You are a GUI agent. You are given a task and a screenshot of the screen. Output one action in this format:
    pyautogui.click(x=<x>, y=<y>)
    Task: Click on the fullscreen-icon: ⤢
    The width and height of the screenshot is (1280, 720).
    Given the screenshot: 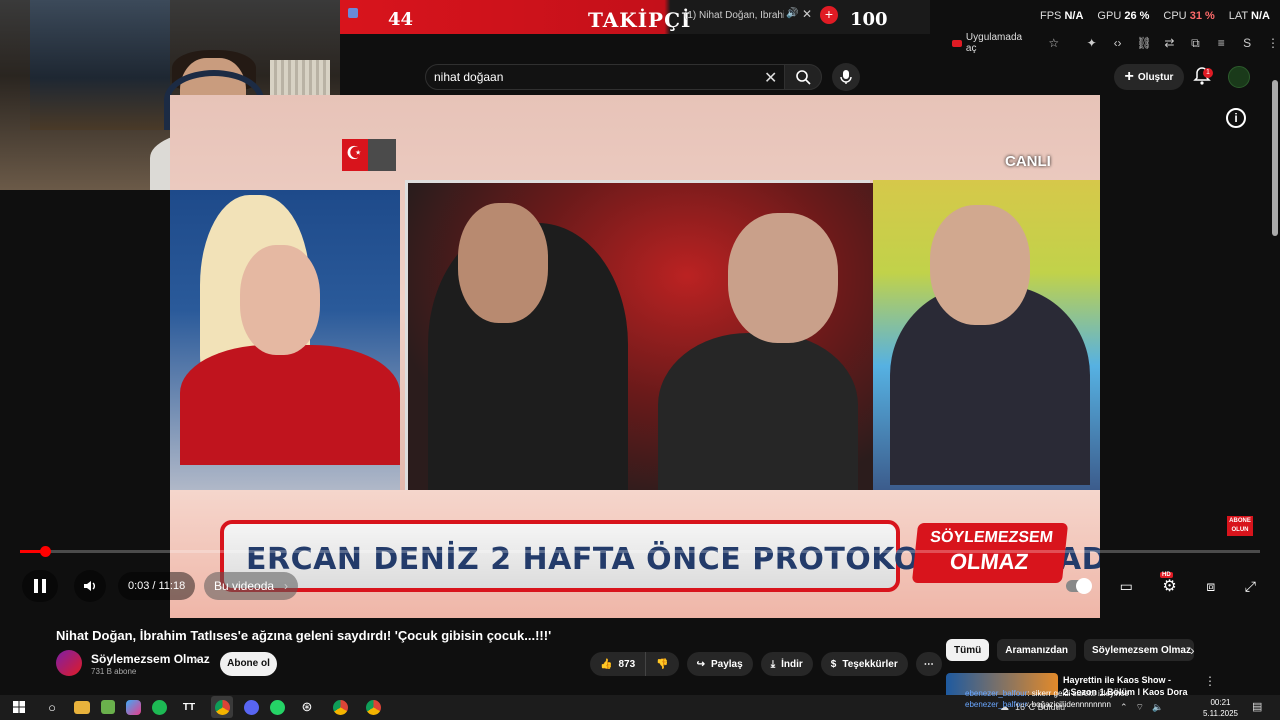 What is the action you would take?
    pyautogui.click(x=1250, y=586)
    